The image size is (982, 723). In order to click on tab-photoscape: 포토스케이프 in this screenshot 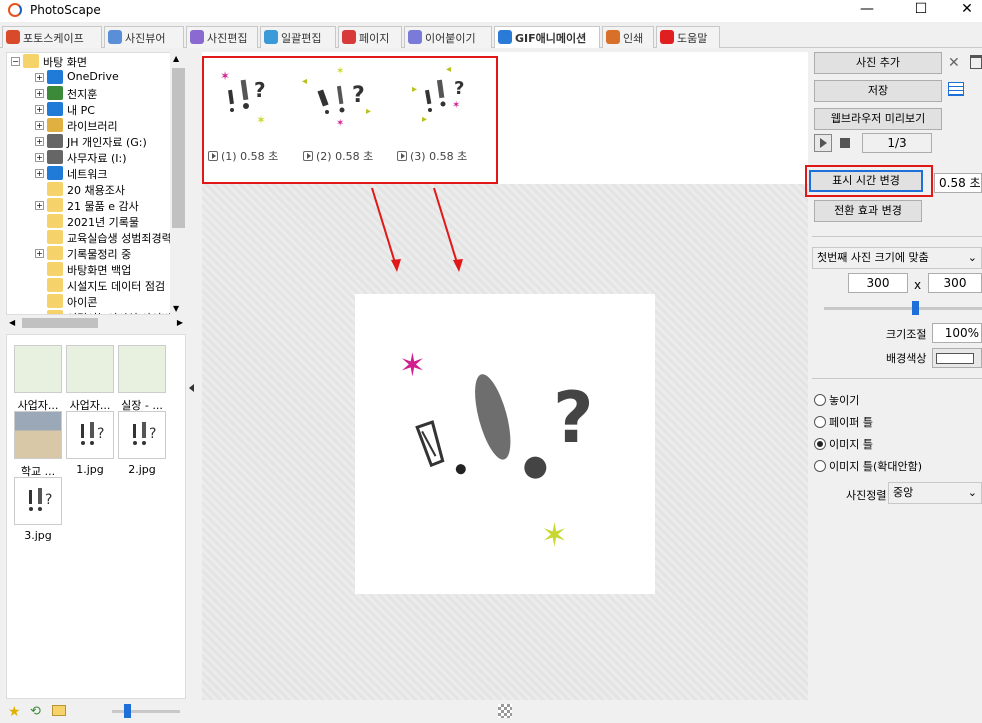, I will do `click(52, 37)`.